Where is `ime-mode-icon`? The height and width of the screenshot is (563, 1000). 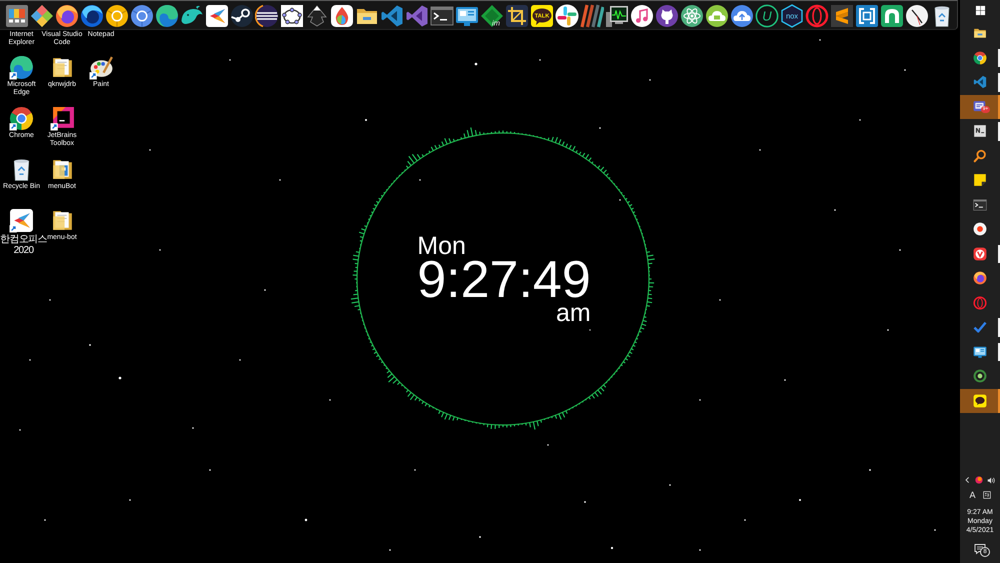 ime-mode-icon is located at coordinates (986, 495).